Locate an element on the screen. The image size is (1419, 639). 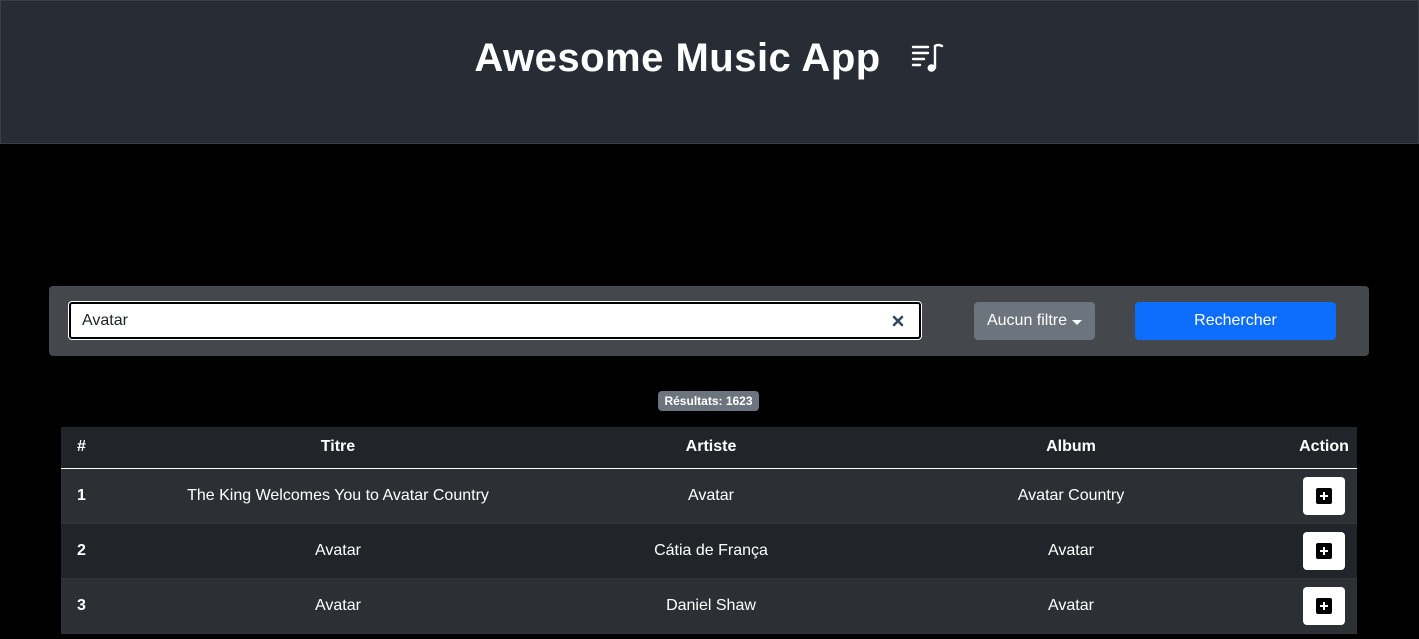
track-artist: Daniel Shaw is located at coordinates (711, 606).